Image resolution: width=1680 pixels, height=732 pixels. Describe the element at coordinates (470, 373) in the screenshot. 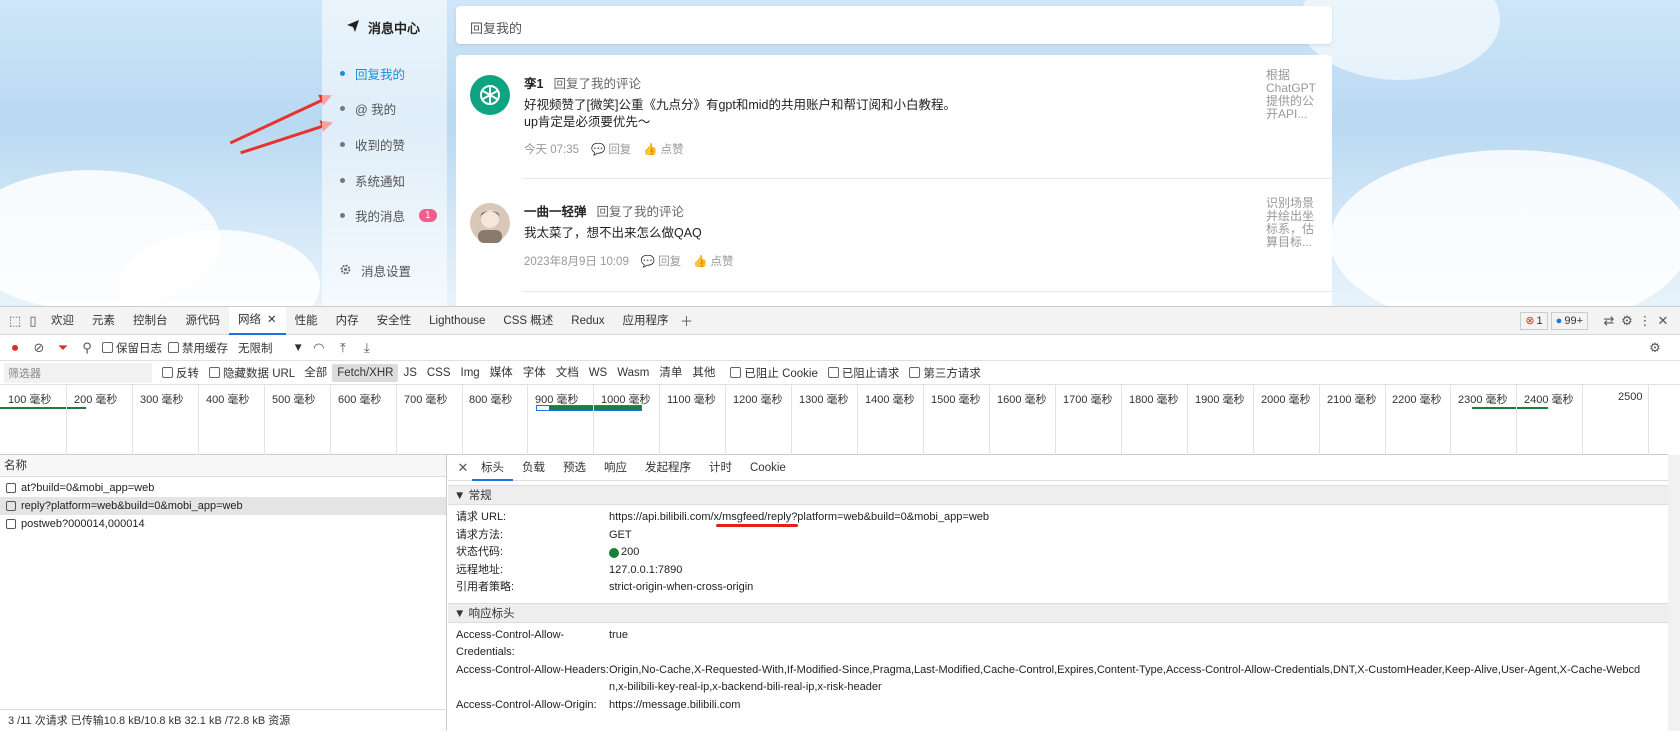

I see `filter-type-img: Img` at that location.